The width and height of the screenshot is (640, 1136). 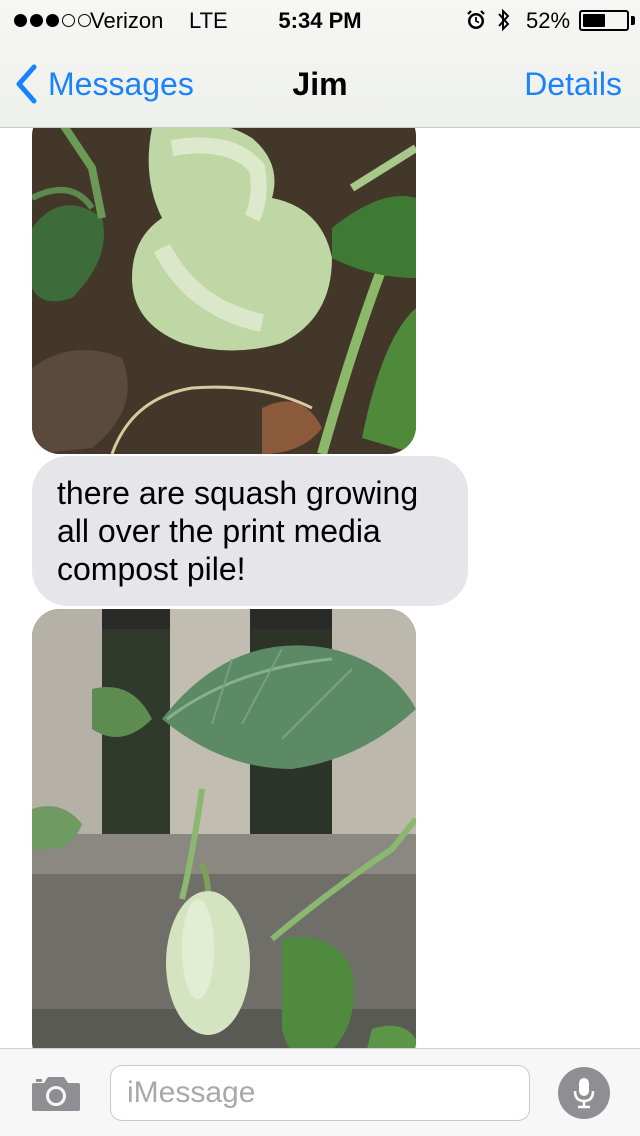 I want to click on microphone-icon, so click(x=584, y=1093).